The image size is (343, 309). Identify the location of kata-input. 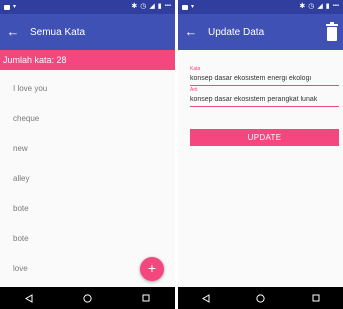
(264, 79).